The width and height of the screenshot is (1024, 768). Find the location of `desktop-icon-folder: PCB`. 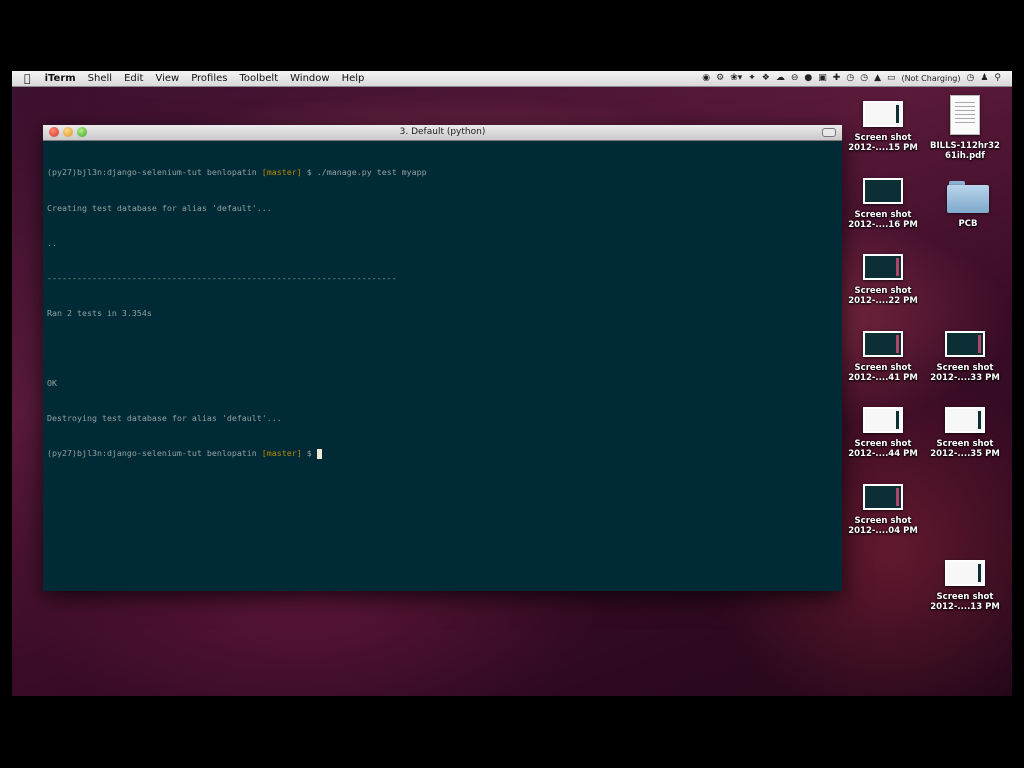

desktop-icon-folder: PCB is located at coordinates (968, 205).